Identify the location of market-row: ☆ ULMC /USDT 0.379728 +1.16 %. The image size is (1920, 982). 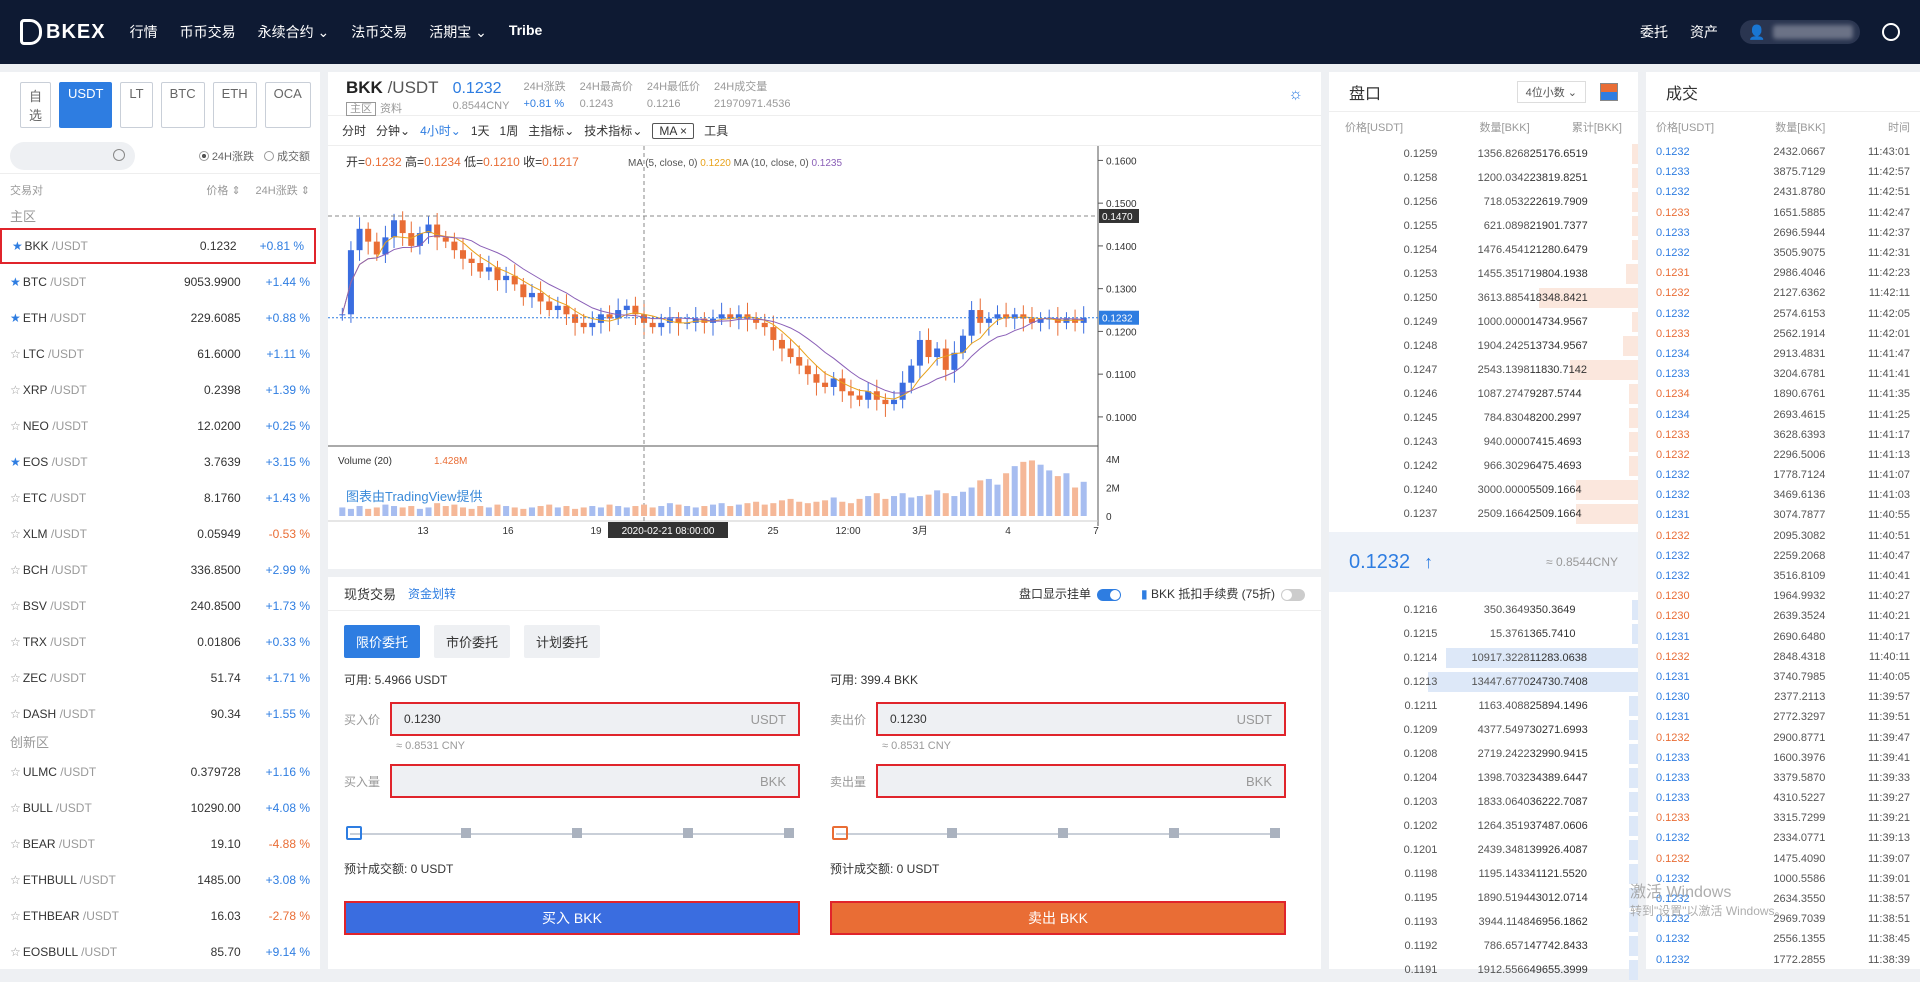
(160, 772).